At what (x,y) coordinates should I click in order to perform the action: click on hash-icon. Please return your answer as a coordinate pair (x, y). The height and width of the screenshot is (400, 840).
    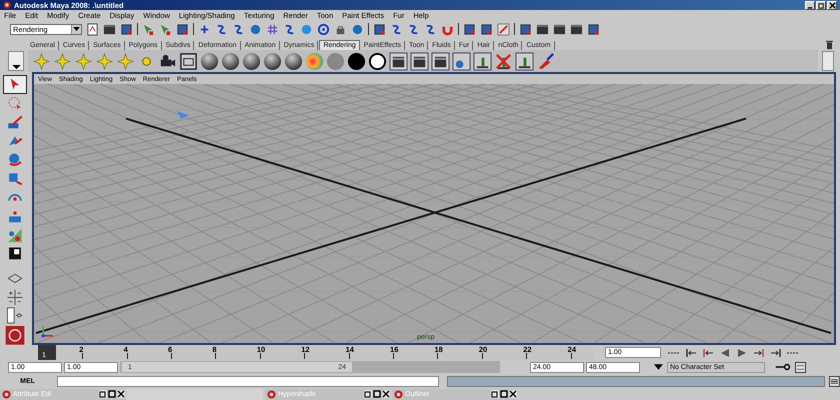
    Looking at the image, I should click on (272, 29).